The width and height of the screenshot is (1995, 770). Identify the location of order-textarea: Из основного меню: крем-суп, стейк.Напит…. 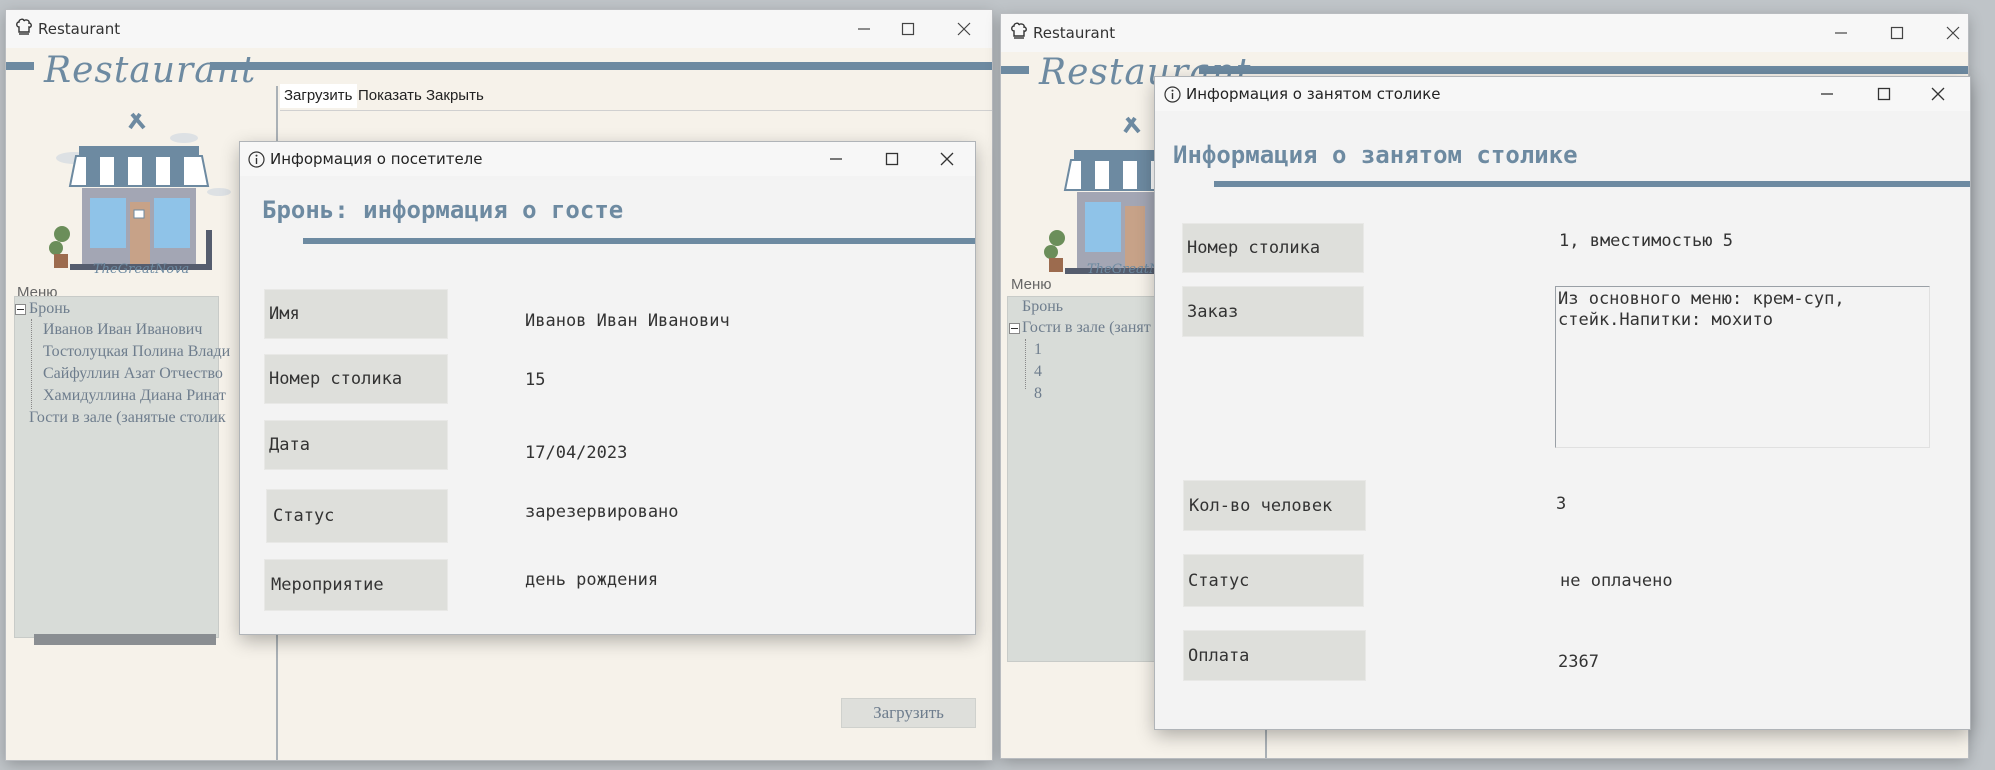
(1742, 367).